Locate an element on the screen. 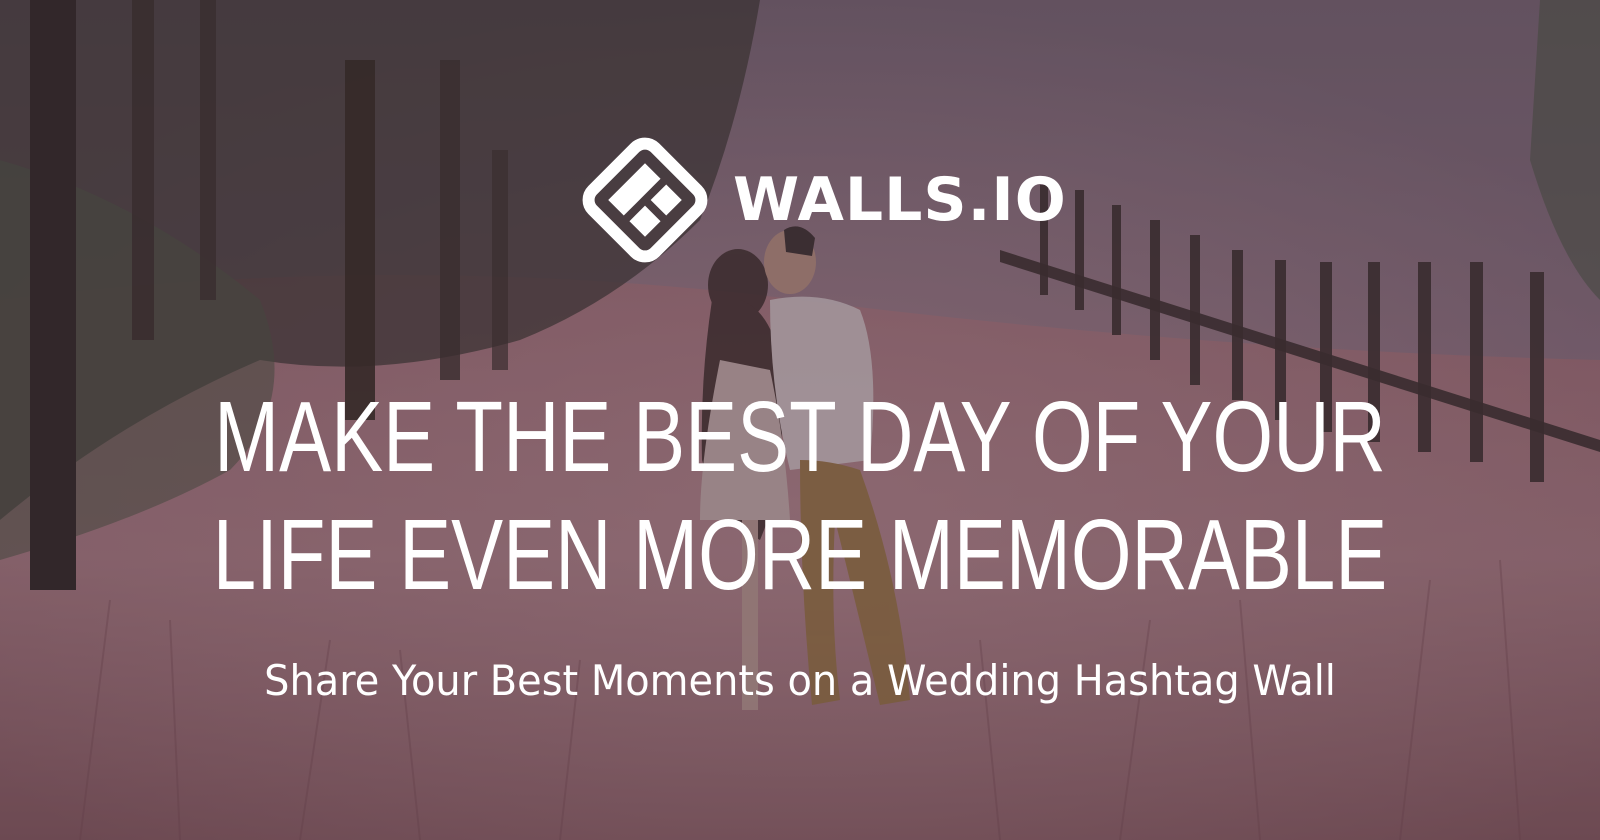 Image resolution: width=1600 pixels, height=840 pixels. walls-io-logo-icon is located at coordinates (645, 200).